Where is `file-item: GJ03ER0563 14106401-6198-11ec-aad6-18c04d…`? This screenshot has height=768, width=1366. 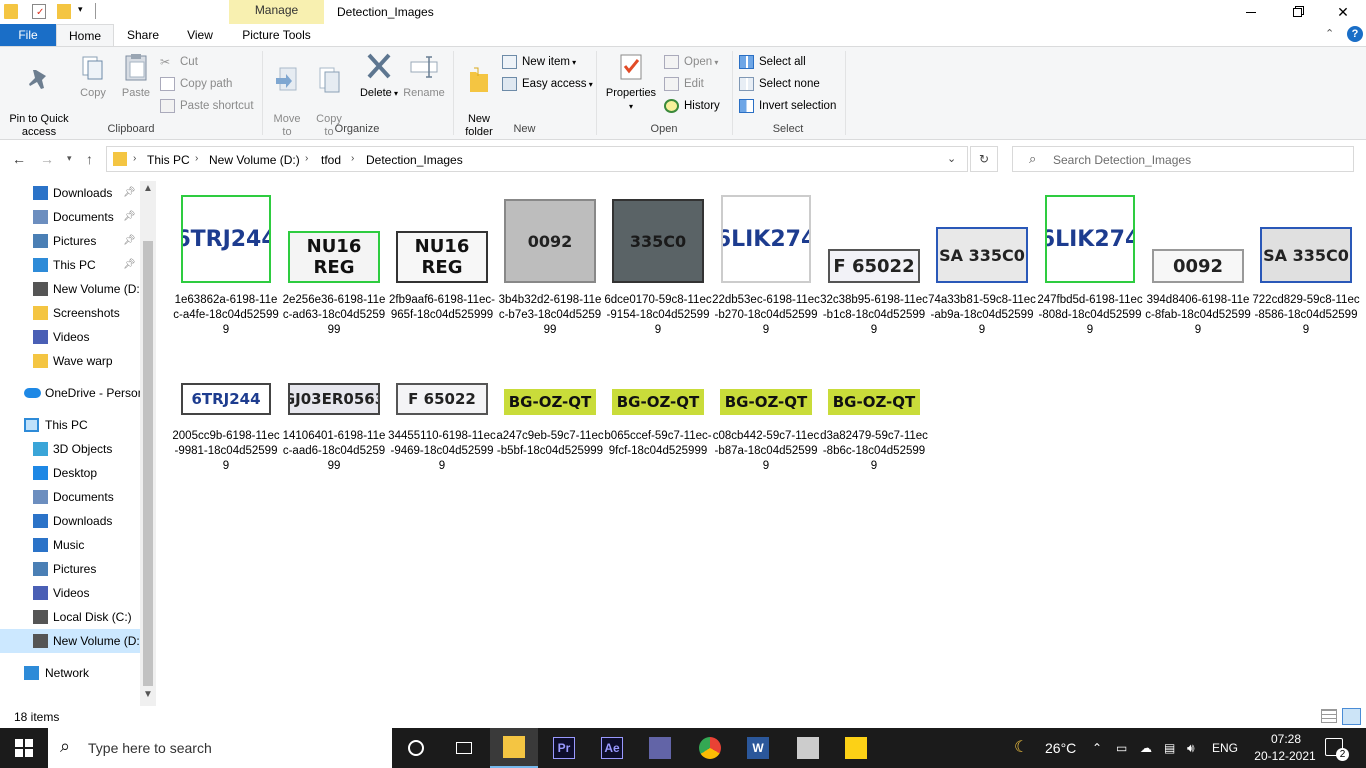 file-item: GJ03ER0563 14106401-6198-11ec-aad6-18c04d… is located at coordinates (334, 447).